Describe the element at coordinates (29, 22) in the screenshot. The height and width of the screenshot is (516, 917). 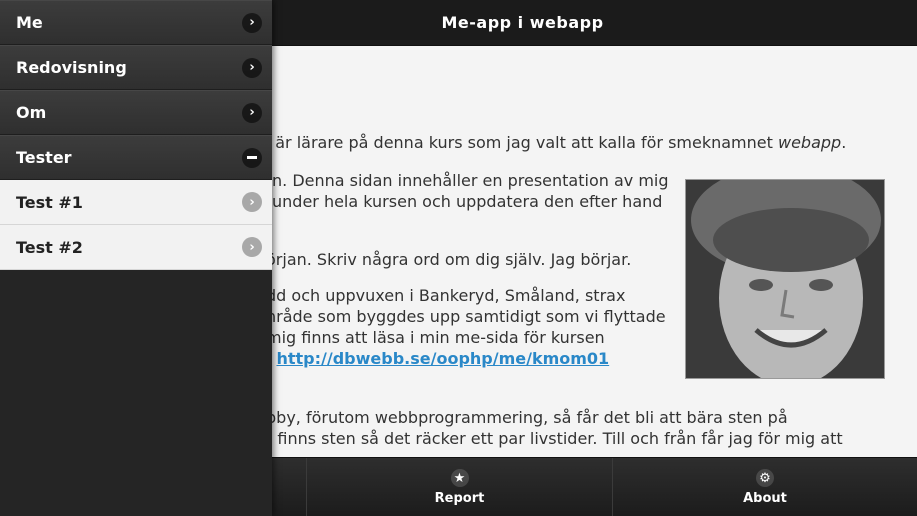
I see `panel-item-label: Me` at that location.